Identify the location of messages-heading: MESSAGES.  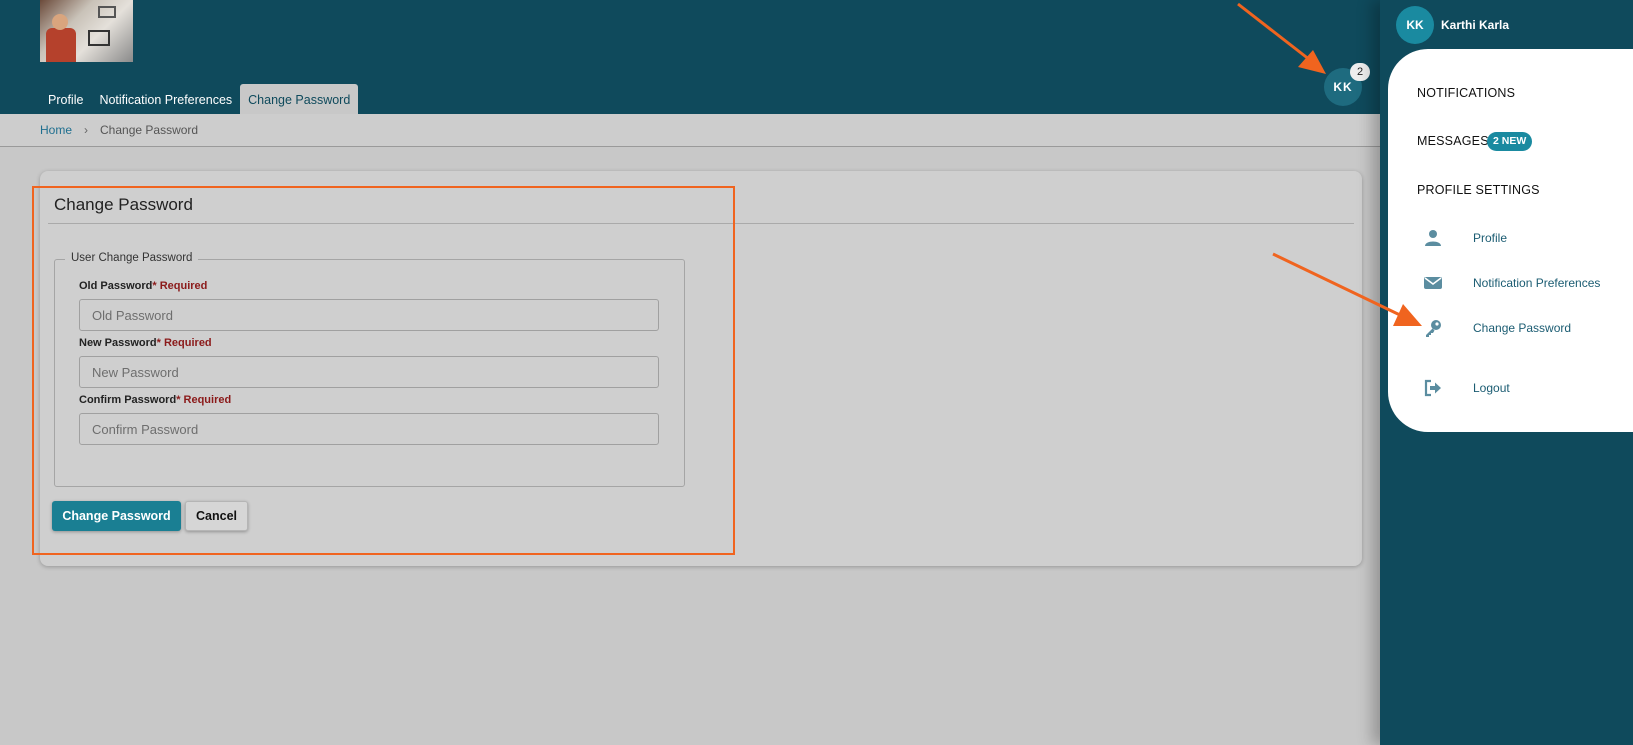
(1453, 141).